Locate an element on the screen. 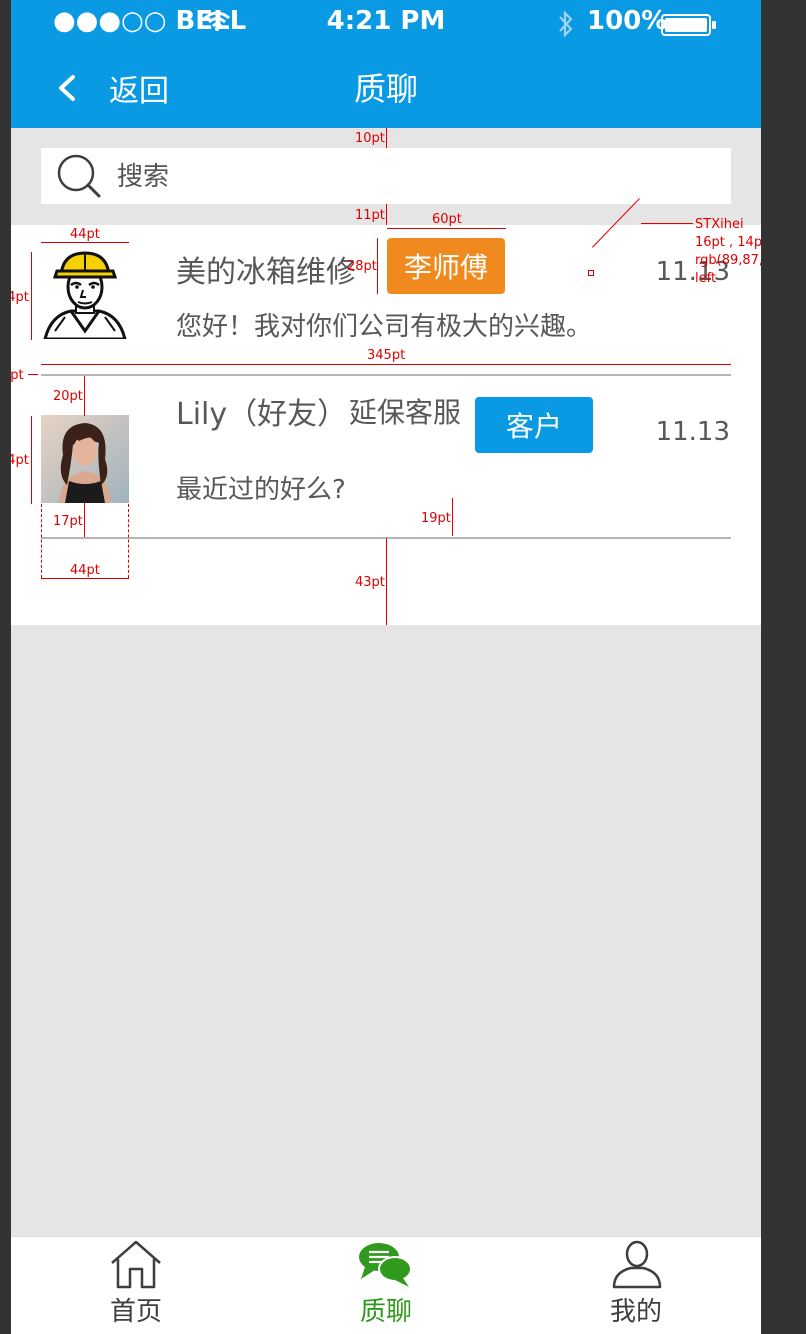 The width and height of the screenshot is (806, 1334). tab-profile: 我的 is located at coordinates (636, 1285).